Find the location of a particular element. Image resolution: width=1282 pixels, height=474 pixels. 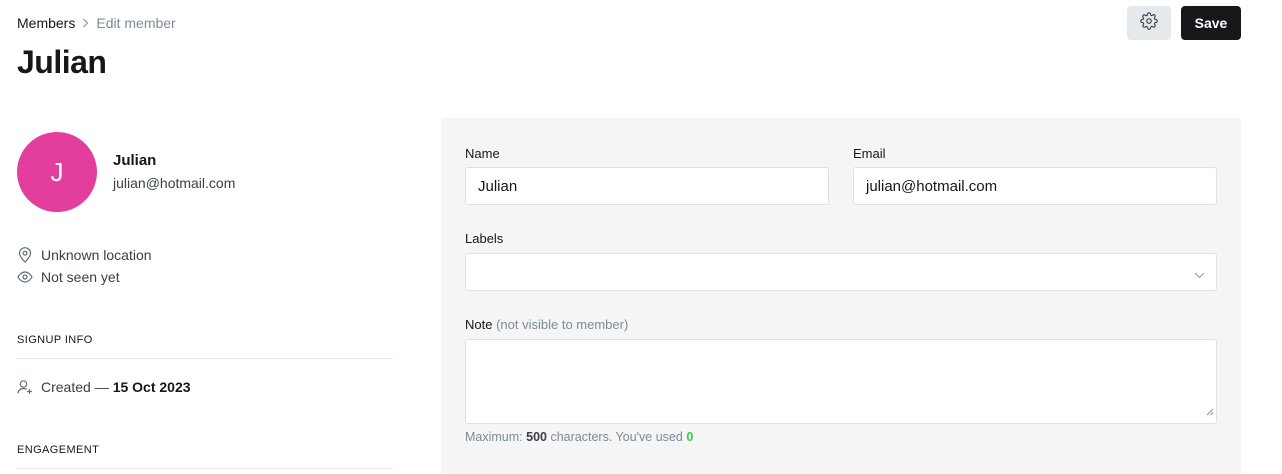

save-button: Save is located at coordinates (1211, 23).